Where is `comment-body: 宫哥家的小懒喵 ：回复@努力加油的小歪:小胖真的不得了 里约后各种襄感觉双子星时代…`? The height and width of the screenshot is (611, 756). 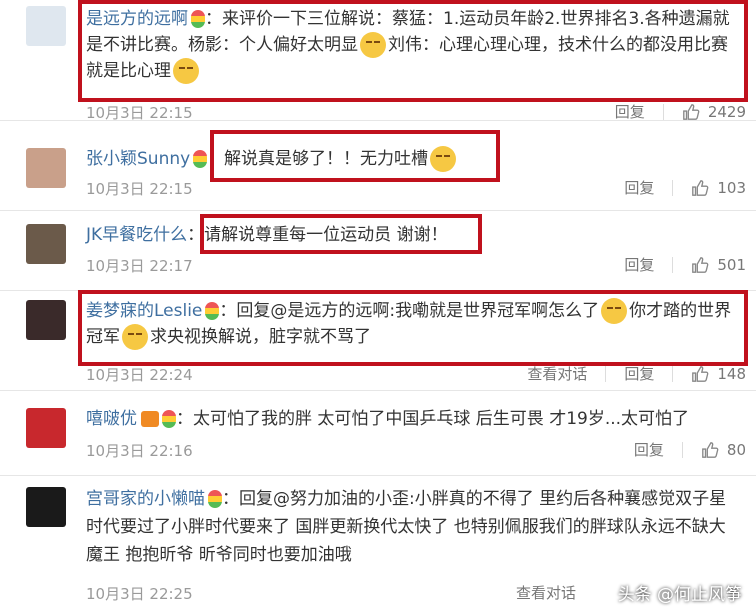 comment-body: 宫哥家的小懒喵 ：回复@努力加油的小歪:小胖真的不得了 里约后各种襄感觉双子星时代… is located at coordinates (413, 527).